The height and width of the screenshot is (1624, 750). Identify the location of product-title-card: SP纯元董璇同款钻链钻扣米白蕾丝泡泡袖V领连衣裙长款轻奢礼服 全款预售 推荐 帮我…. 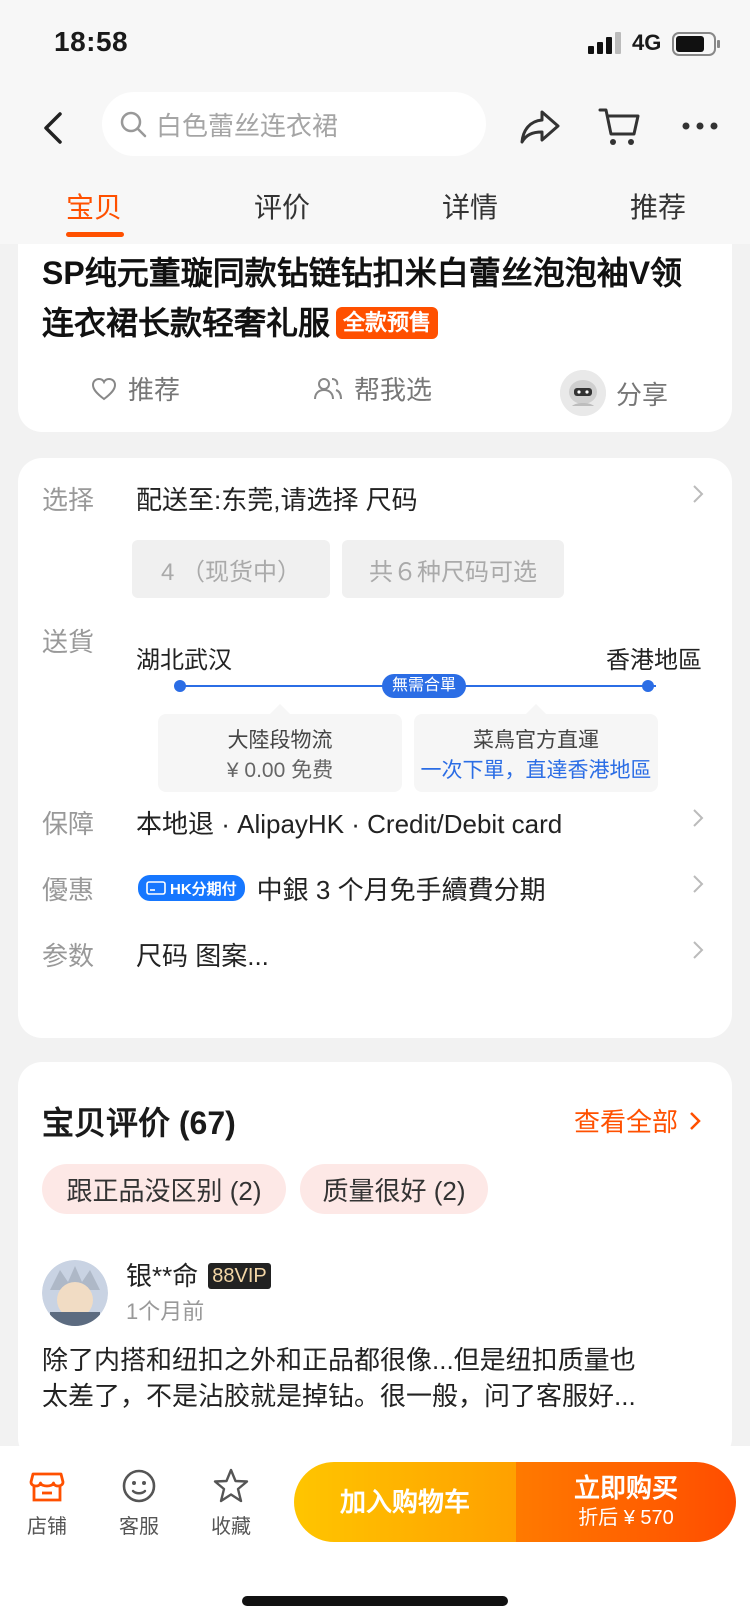
(375, 338).